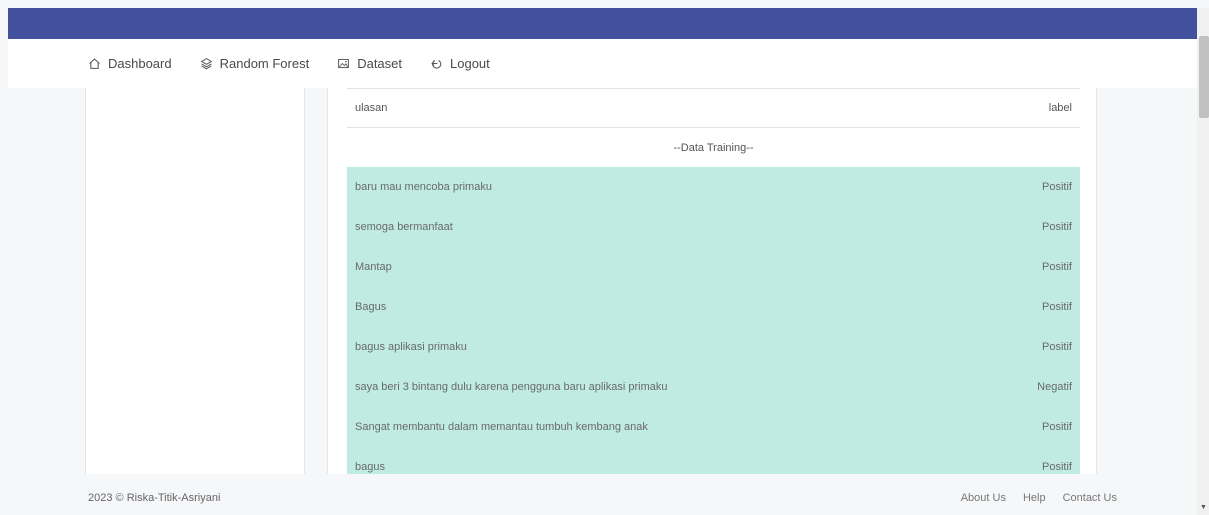 The height and width of the screenshot is (515, 1209). I want to click on review-text: bagus aplikasi primaku, so click(411, 347).